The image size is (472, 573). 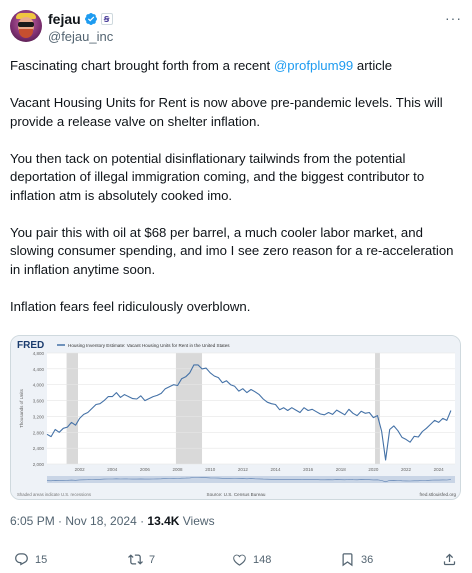 I want to click on range-slider, so click(x=251, y=479).